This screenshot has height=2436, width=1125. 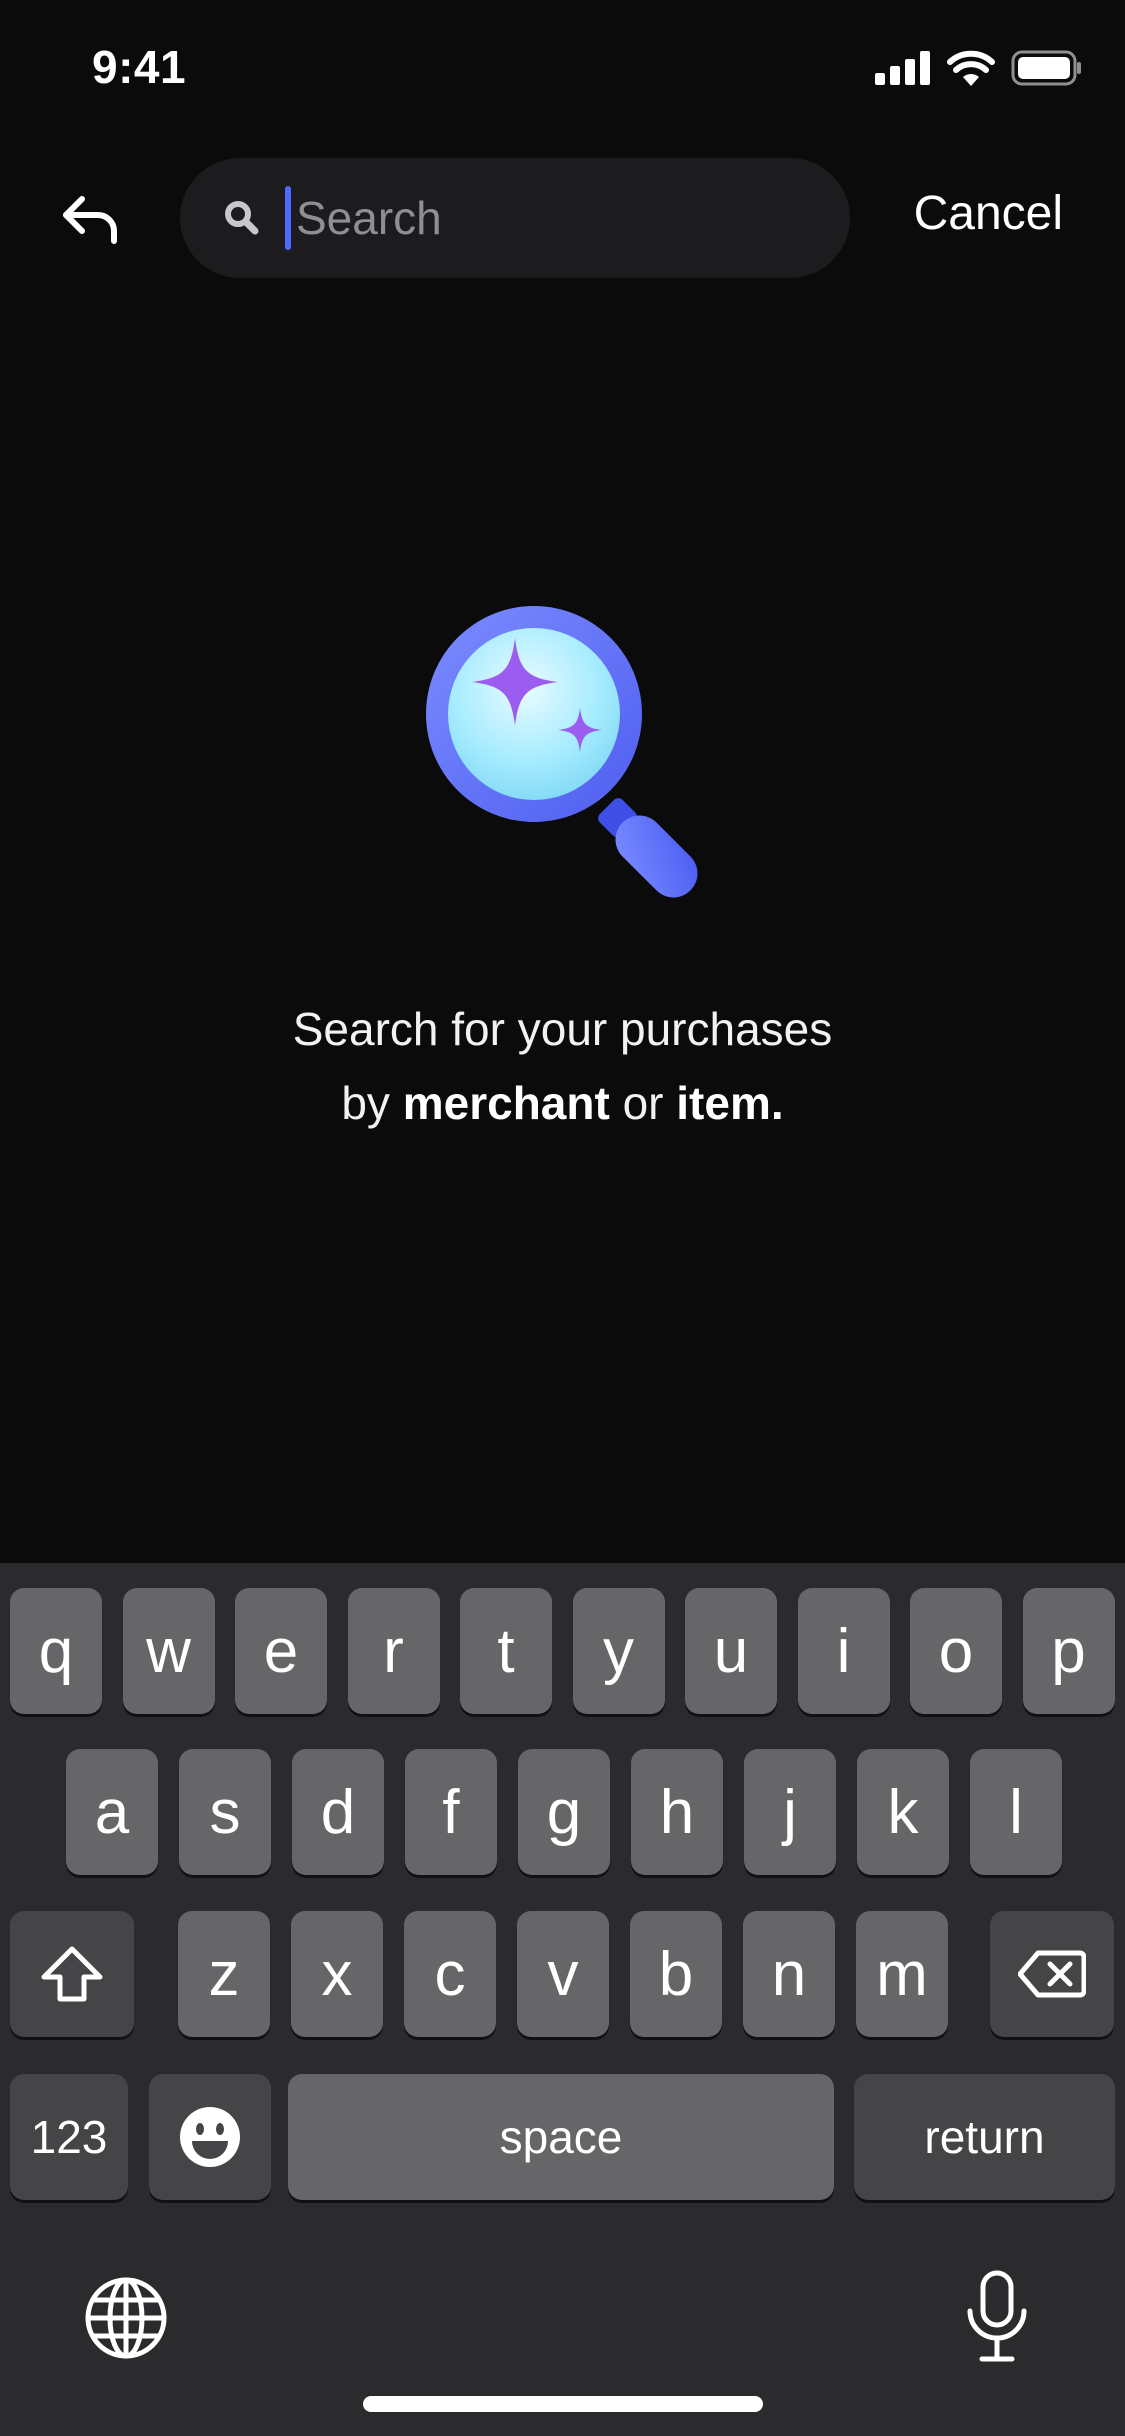 I want to click on key-l: l, so click(x=1016, y=1812).